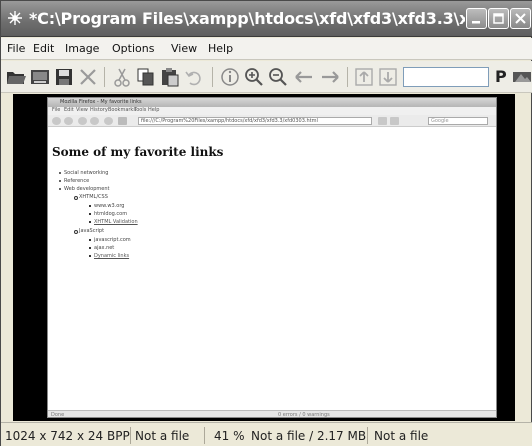 This screenshot has height=446, width=532. I want to click on arrow-left-icon, so click(303, 77).